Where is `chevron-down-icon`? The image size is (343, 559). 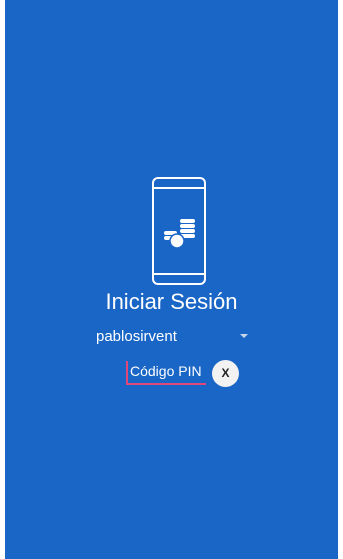 chevron-down-icon is located at coordinates (244, 336).